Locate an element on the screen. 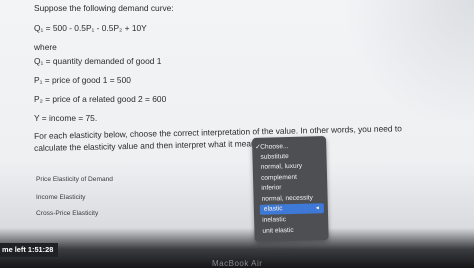 This screenshot has width=474, height=268. definition-p2: P₂ = price of a related good 2 = 600 is located at coordinates (100, 99).